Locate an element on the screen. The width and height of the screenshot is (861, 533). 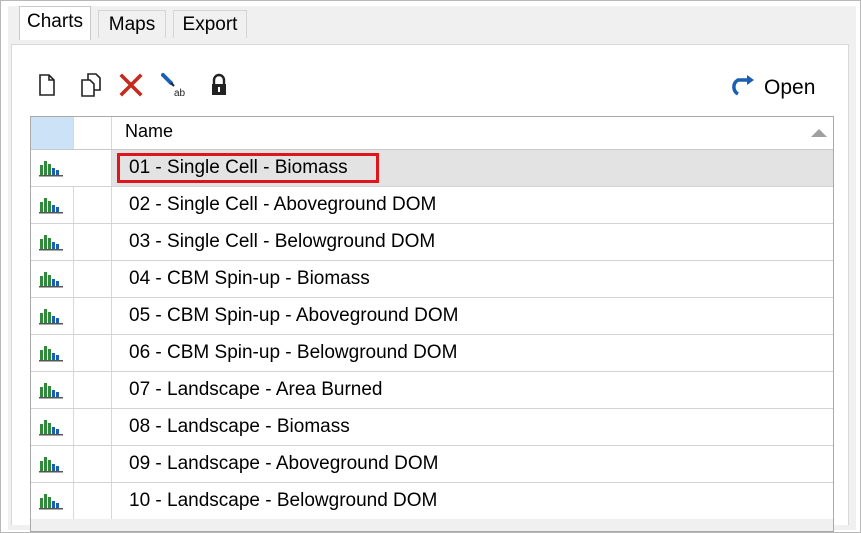
column-header-name: Name is located at coordinates (149, 131).